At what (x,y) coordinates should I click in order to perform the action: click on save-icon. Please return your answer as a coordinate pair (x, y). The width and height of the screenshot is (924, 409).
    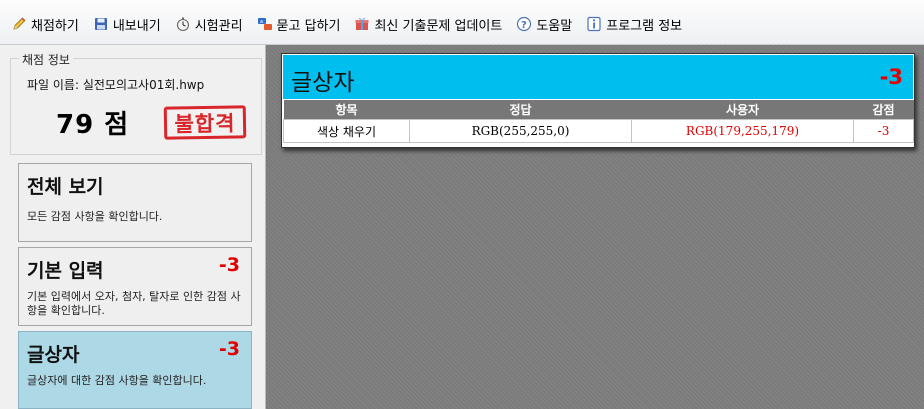
    Looking at the image, I should click on (101, 24).